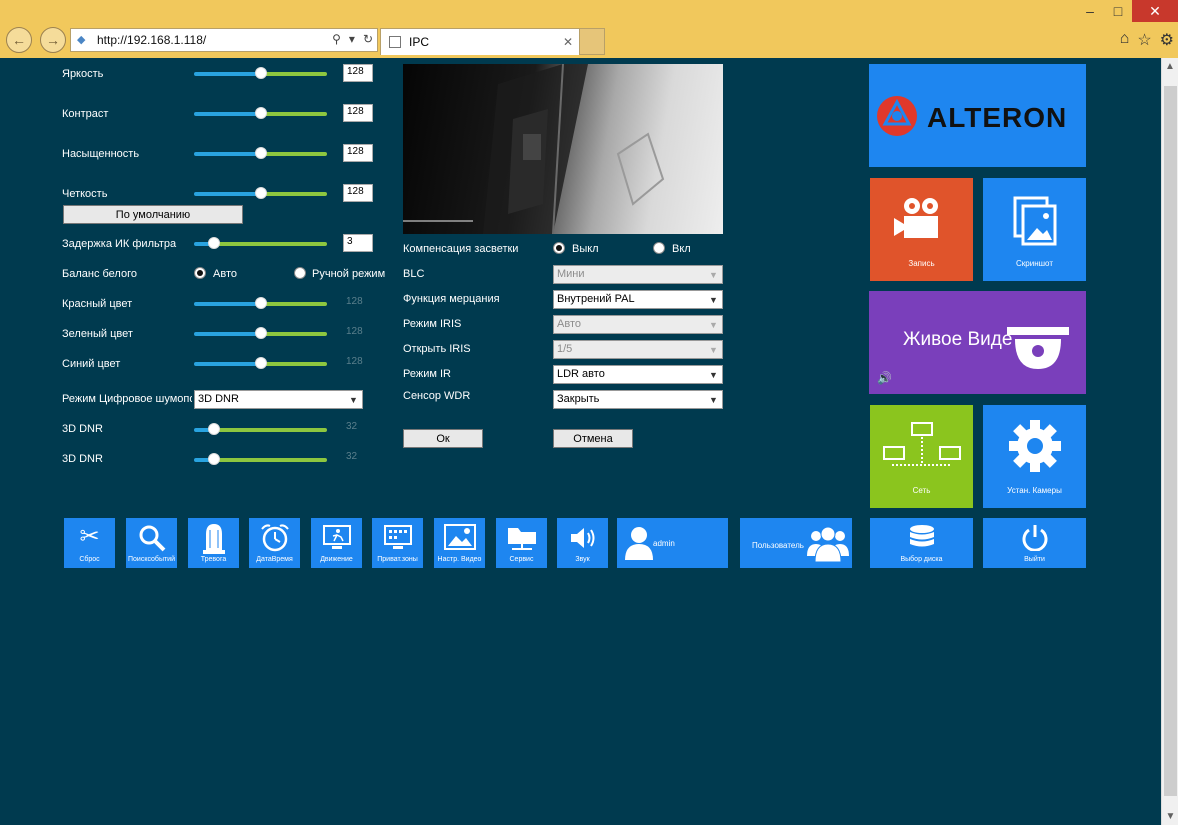 The image size is (1178, 825). What do you see at coordinates (89, 543) in the screenshot?
I see `reset-tile: ✂ Сброс` at bounding box center [89, 543].